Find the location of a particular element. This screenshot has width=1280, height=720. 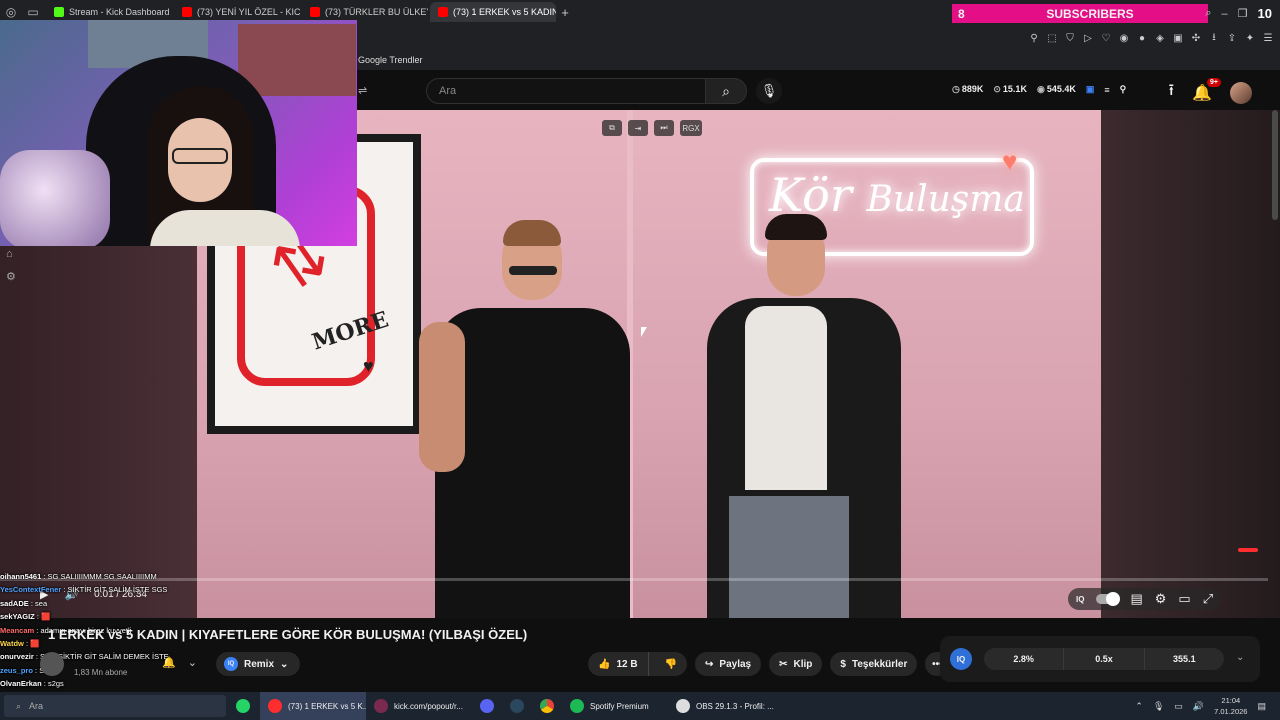

shield-icon: ⛉ is located at coordinates (1070, 38).